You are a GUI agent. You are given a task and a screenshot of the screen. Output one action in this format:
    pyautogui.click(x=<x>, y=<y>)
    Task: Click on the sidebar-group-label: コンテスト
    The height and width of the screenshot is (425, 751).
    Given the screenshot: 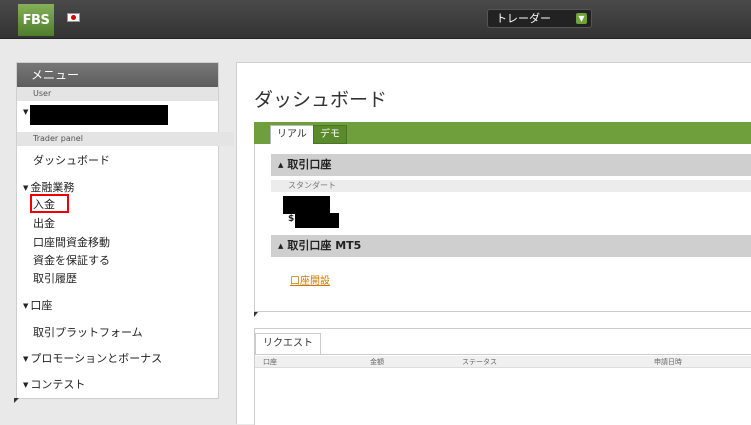 What is the action you would take?
    pyautogui.click(x=58, y=384)
    